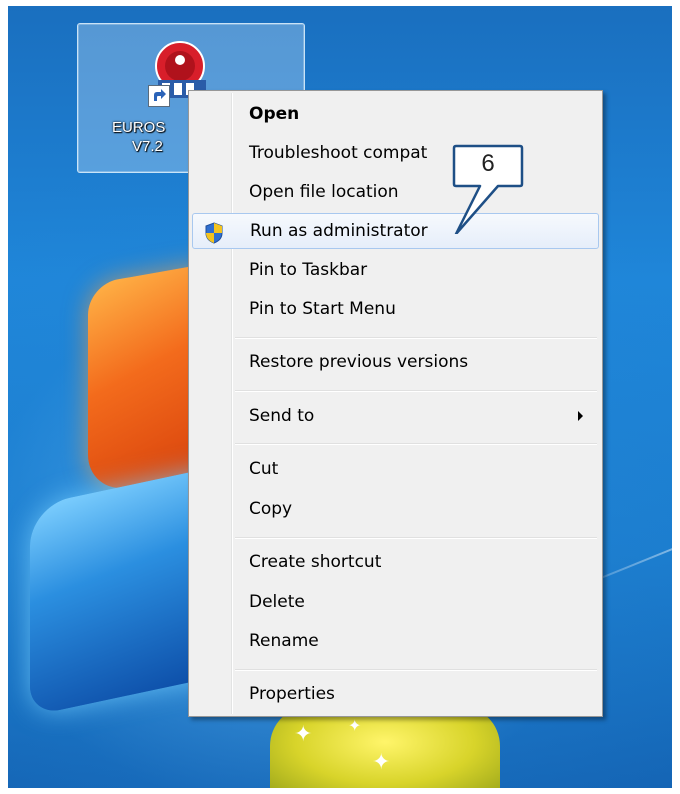 The height and width of the screenshot is (794, 680). I want to click on menu-item-label: Pin to Start Menu, so click(322, 309).